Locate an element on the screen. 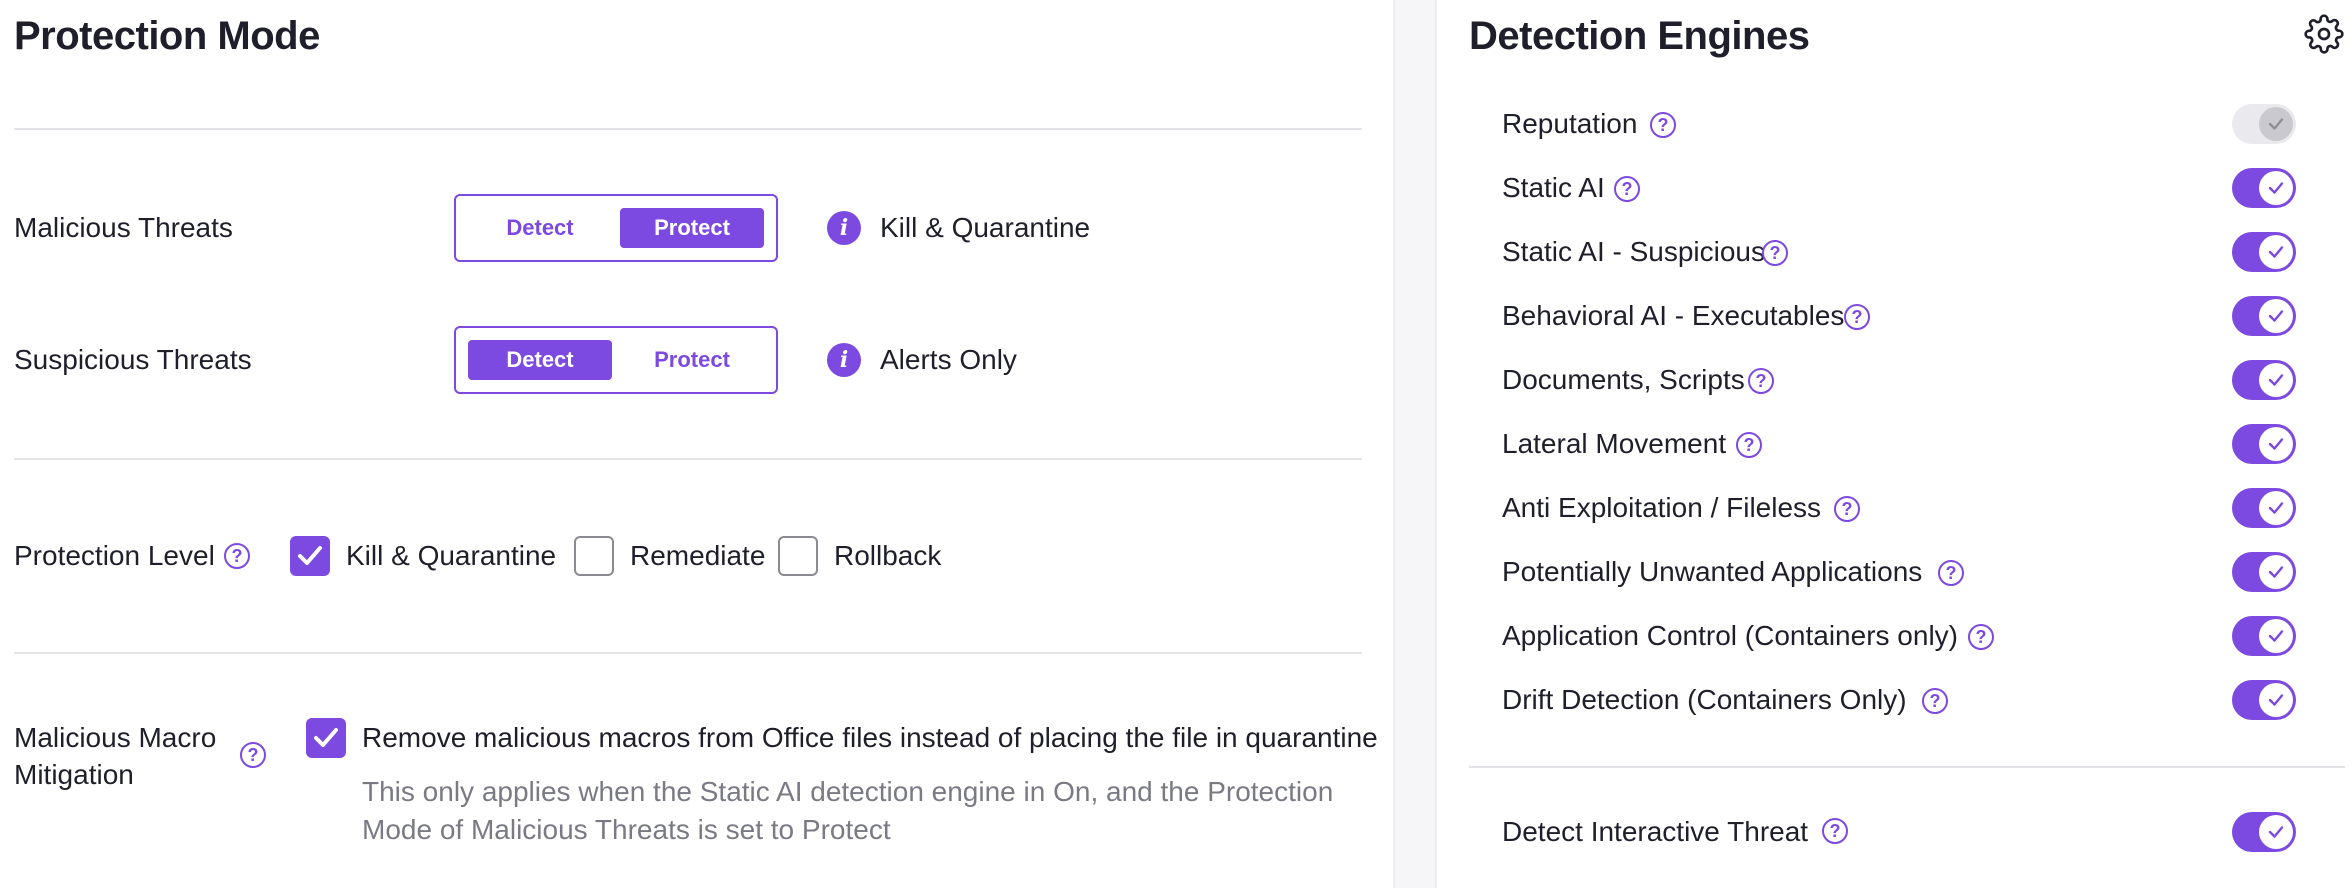 The width and height of the screenshot is (2352, 888). rollback-label: Rollback is located at coordinates (888, 555).